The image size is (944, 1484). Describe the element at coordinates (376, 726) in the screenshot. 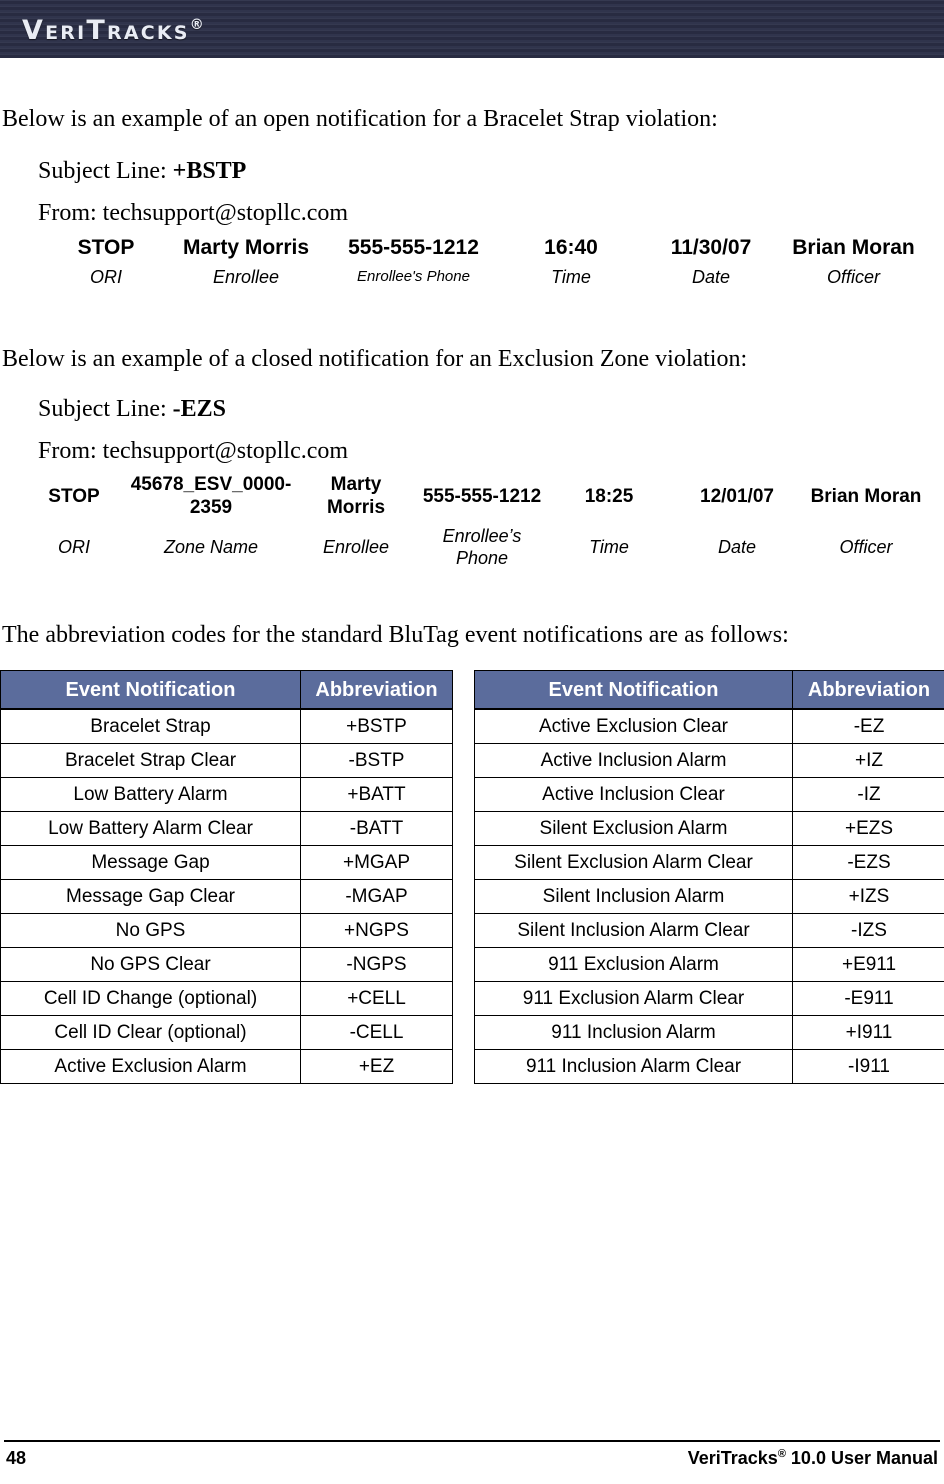

I see `cell-abbreviation: +BSTP` at that location.